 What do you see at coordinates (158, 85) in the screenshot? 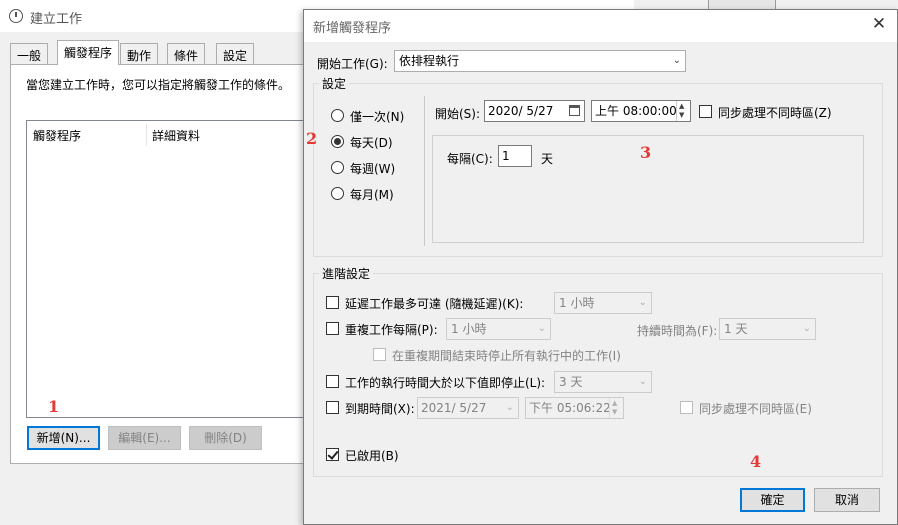
I see `triggers-hint-text: 當您建立工作時，您可以指定將觸發工作的條件。` at bounding box center [158, 85].